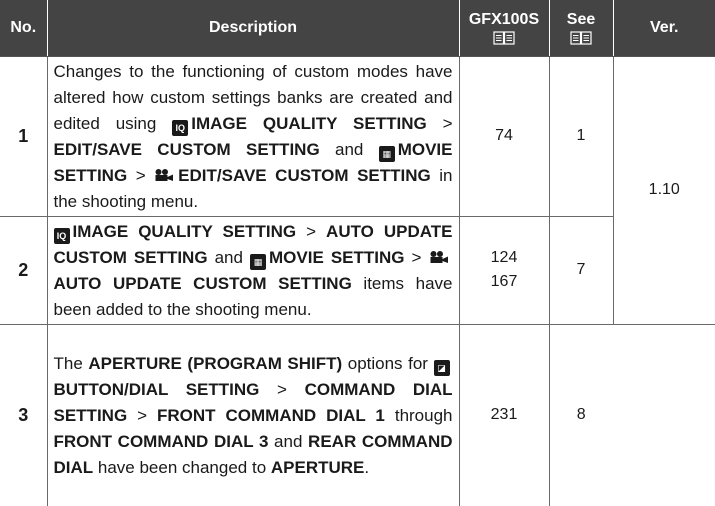  I want to click on header-see: See, so click(581, 28).